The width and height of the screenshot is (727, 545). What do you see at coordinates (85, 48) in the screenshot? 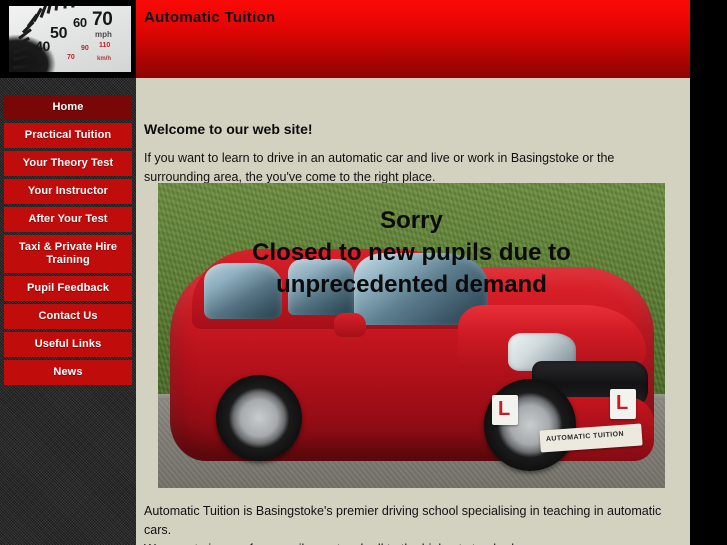
I see `speedo-kmh-90: 90` at bounding box center [85, 48].